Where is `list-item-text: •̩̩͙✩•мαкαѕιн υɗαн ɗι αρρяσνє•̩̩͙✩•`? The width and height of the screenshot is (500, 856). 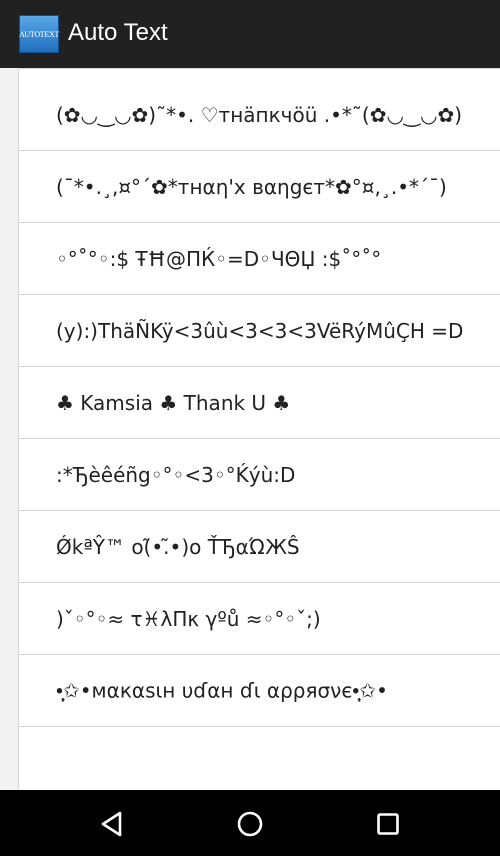 list-item-text: •̩̩͙✩•мαкαѕιн υɗαн ɗι αρρяσνє•̩̩͙✩• is located at coordinates (222, 690).